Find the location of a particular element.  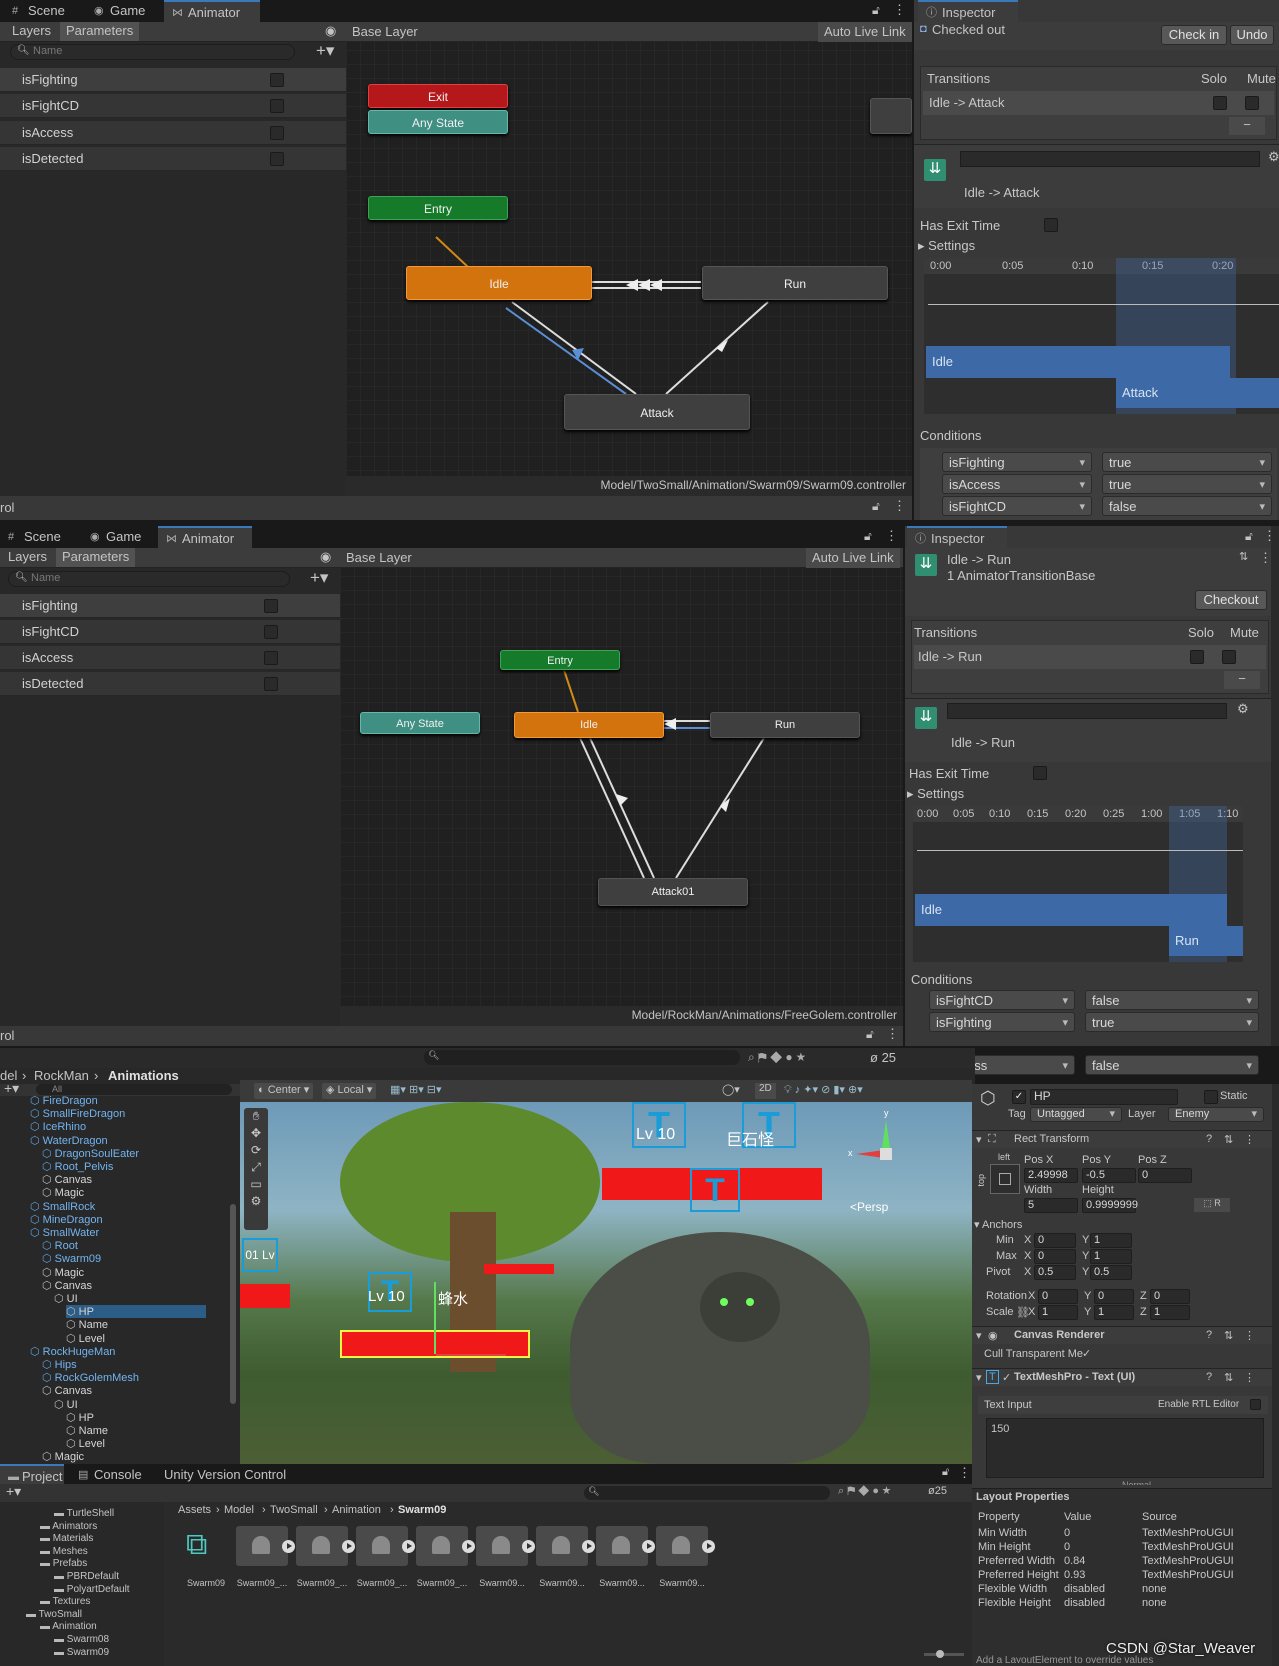

check-in-button: Check in is located at coordinates (1194, 35).